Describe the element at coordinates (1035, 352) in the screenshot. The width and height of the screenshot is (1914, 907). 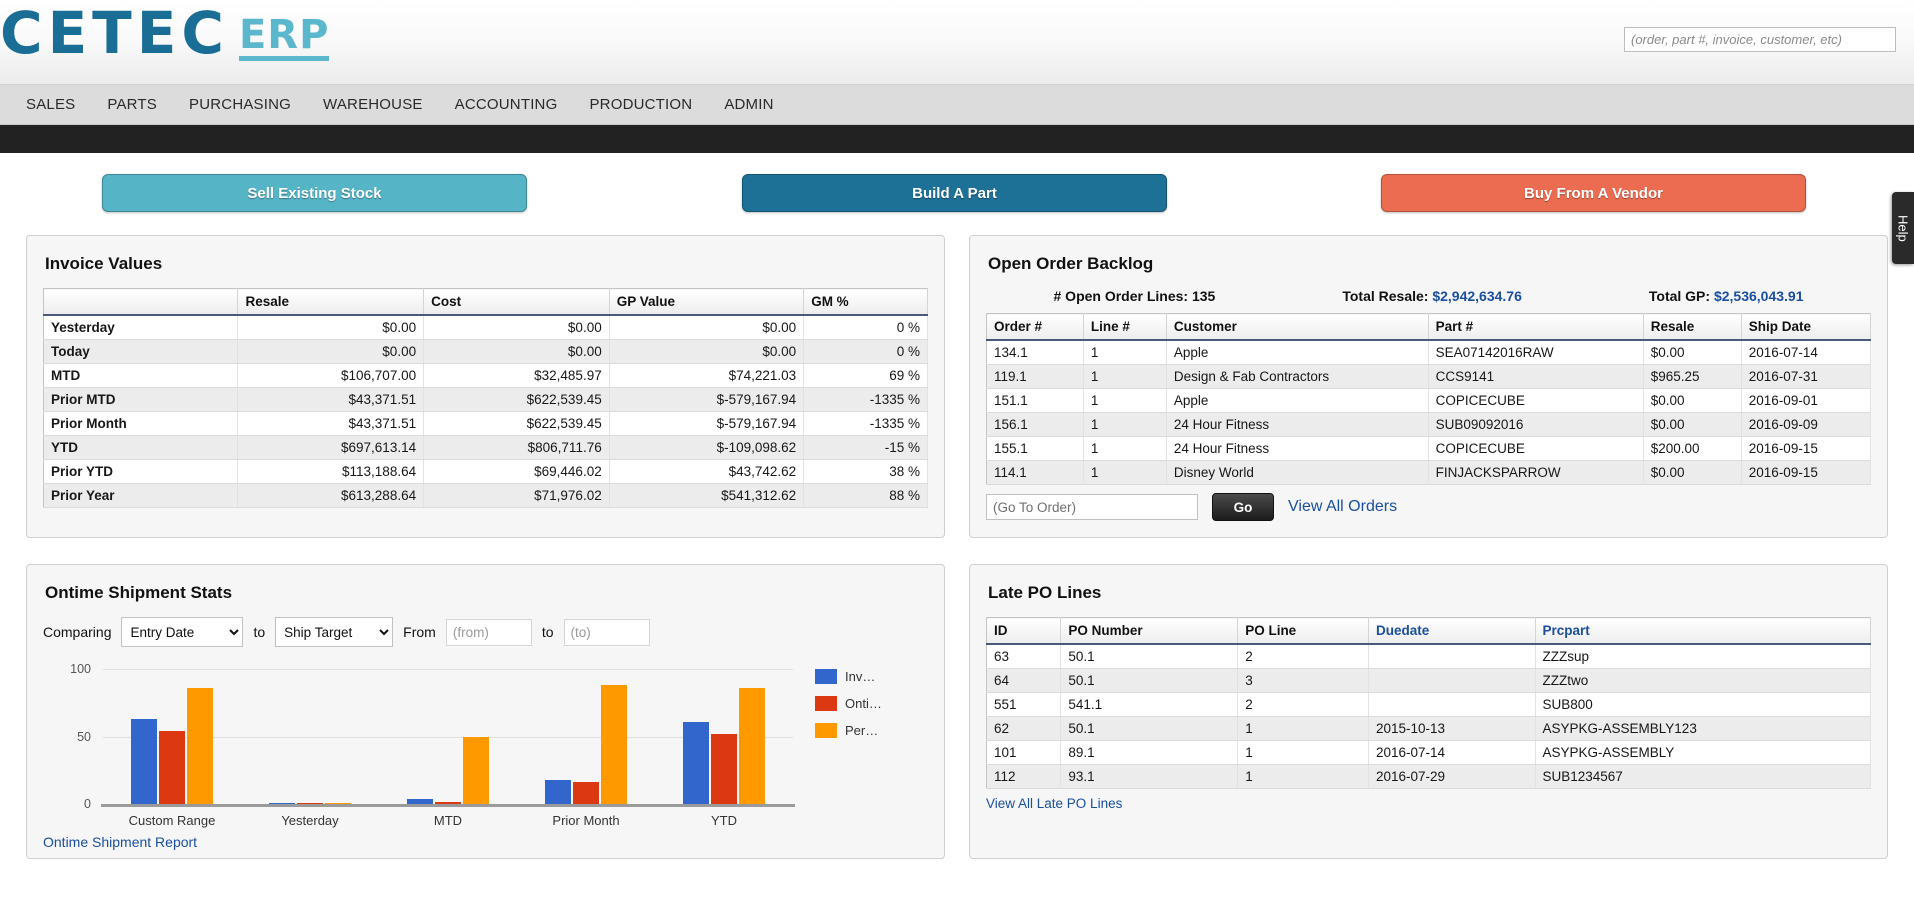
I see `backlog-order-cell: 134.1` at that location.